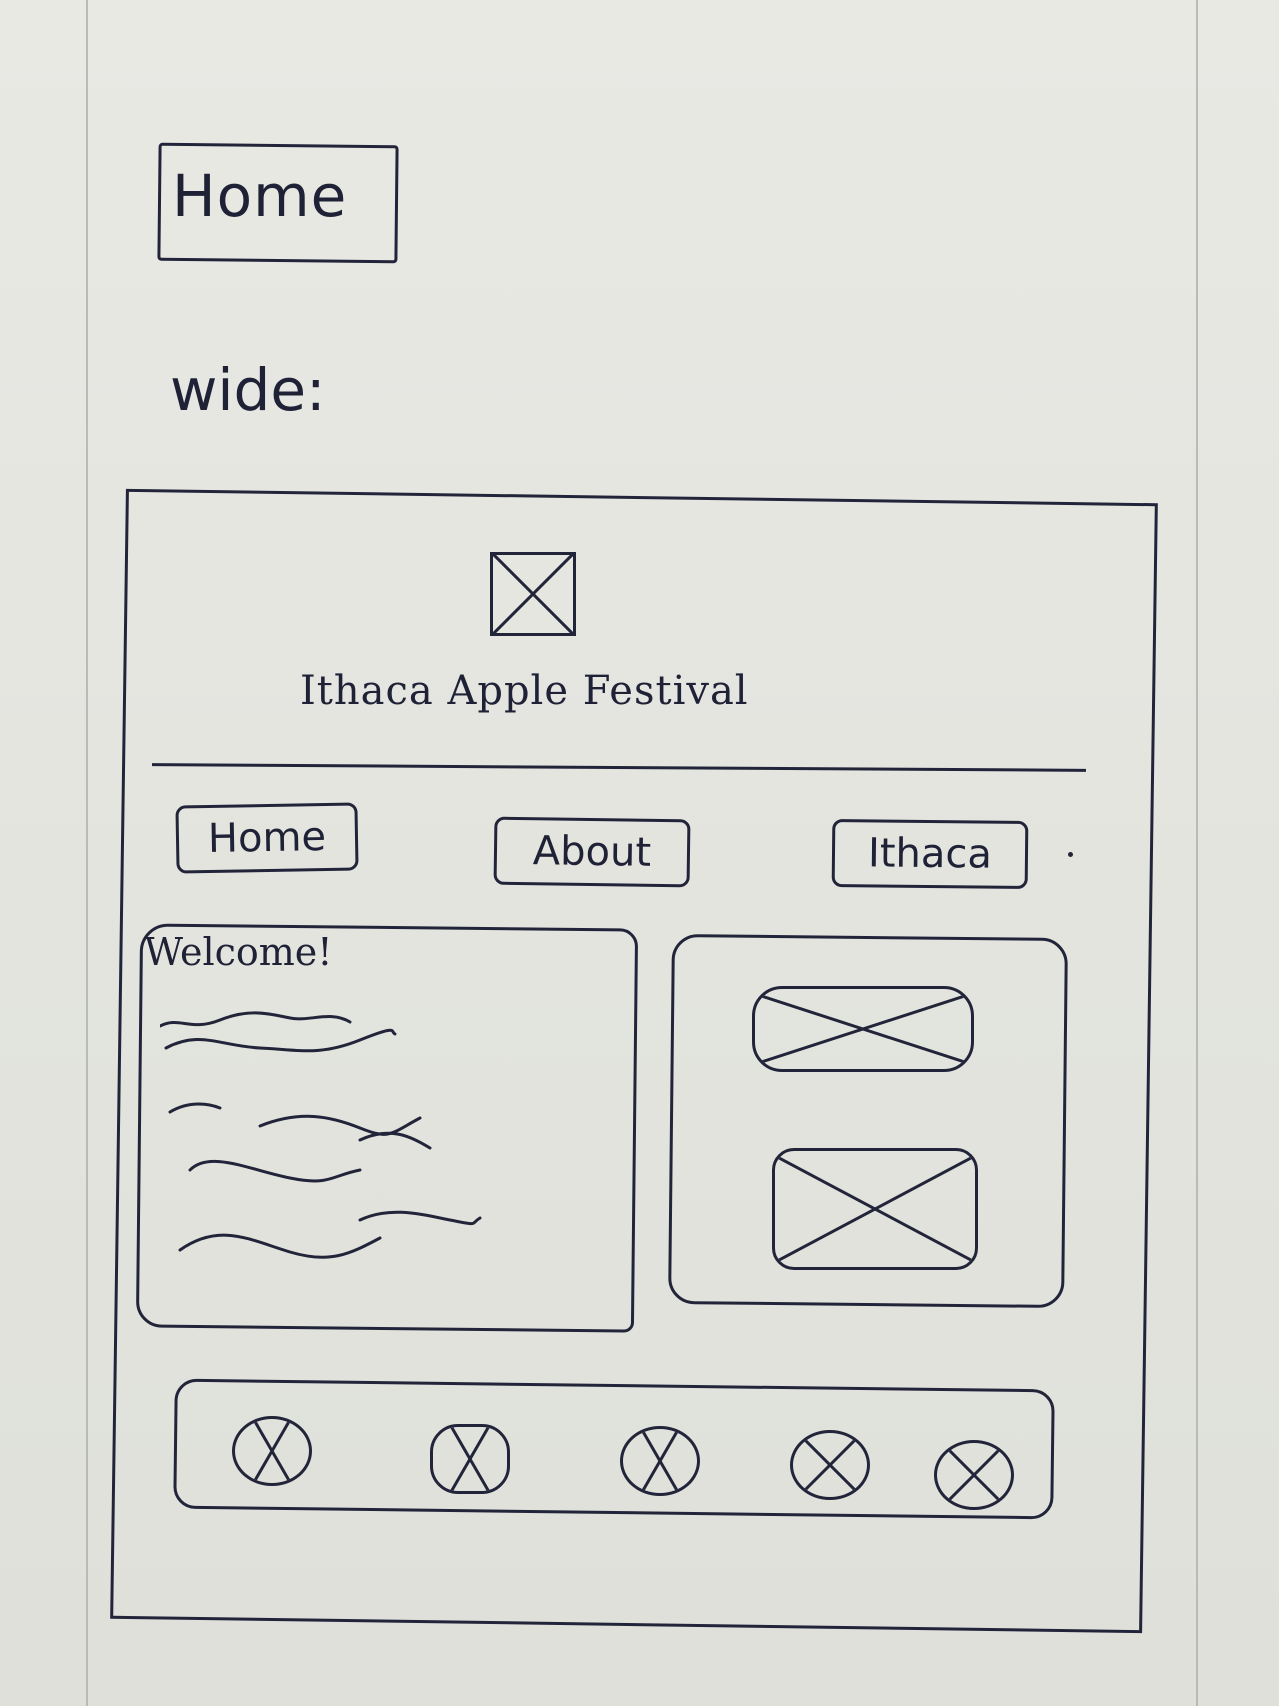  Describe the element at coordinates (592, 852) in the screenshot. I see `nav-about-button: About` at that location.